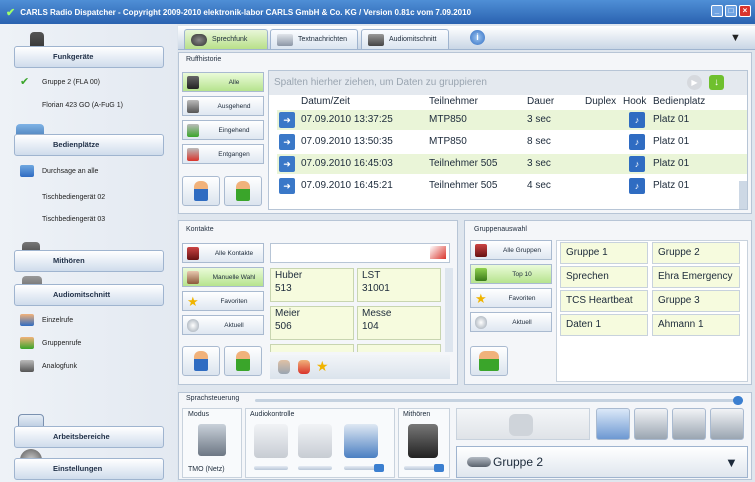  Describe the element at coordinates (511, 274) in the screenshot. I see `groups-filter-top10: Top 10` at that location.